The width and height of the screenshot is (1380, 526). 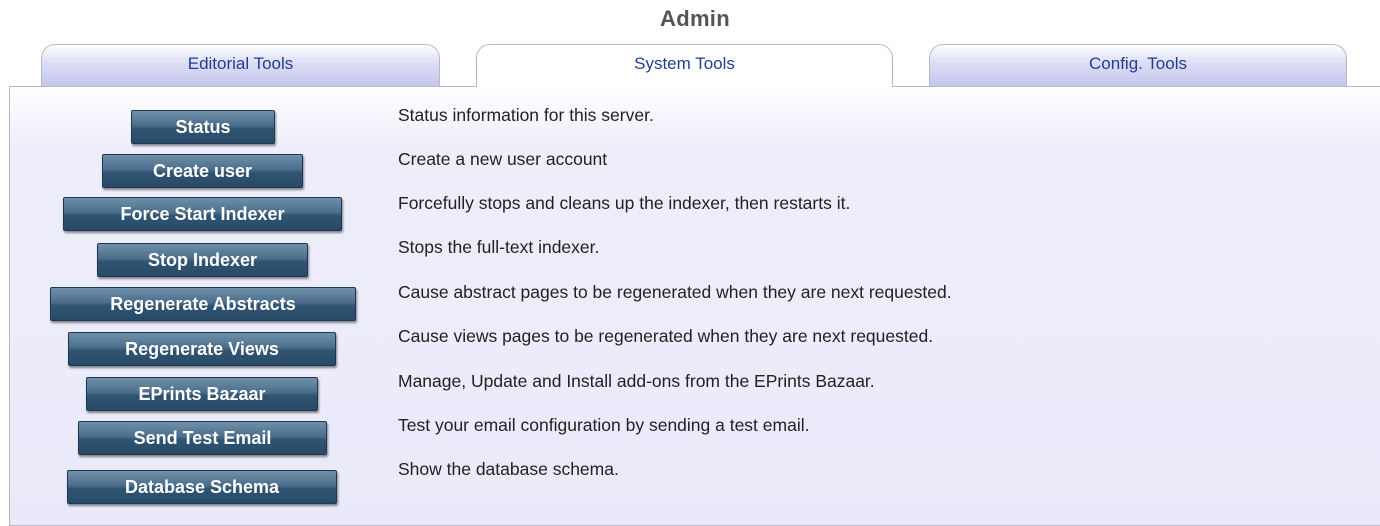 What do you see at coordinates (202, 260) in the screenshot?
I see `stop-indexer-button: Stop Indexer` at bounding box center [202, 260].